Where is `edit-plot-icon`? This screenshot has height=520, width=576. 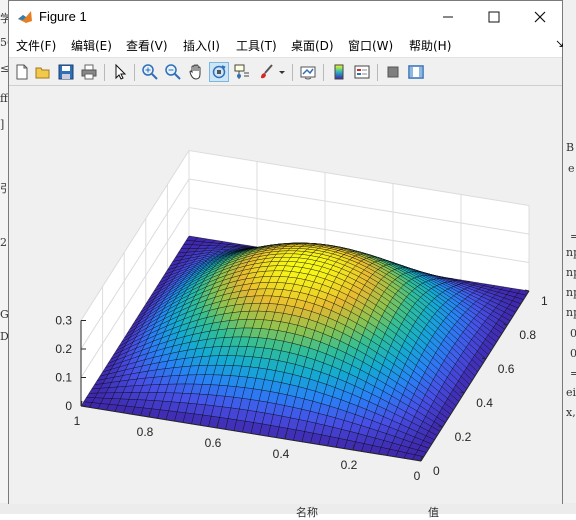 edit-plot-icon is located at coordinates (120, 72).